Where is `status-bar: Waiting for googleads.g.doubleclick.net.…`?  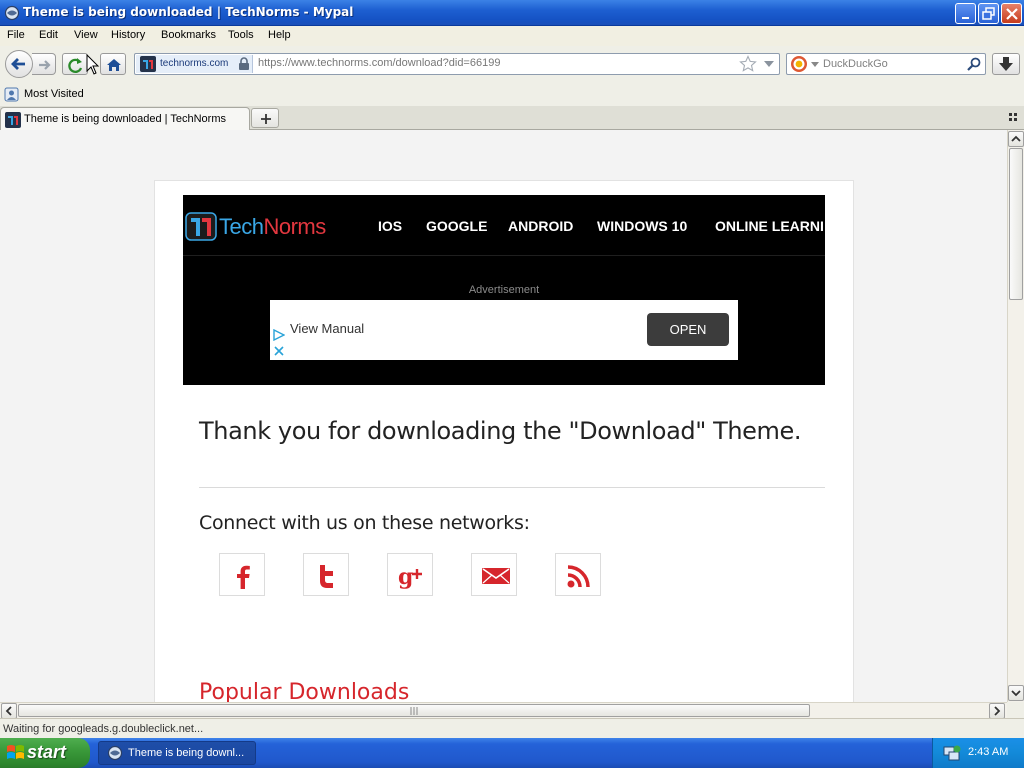 status-bar: Waiting for googleads.g.doubleclick.net.… is located at coordinates (512, 728).